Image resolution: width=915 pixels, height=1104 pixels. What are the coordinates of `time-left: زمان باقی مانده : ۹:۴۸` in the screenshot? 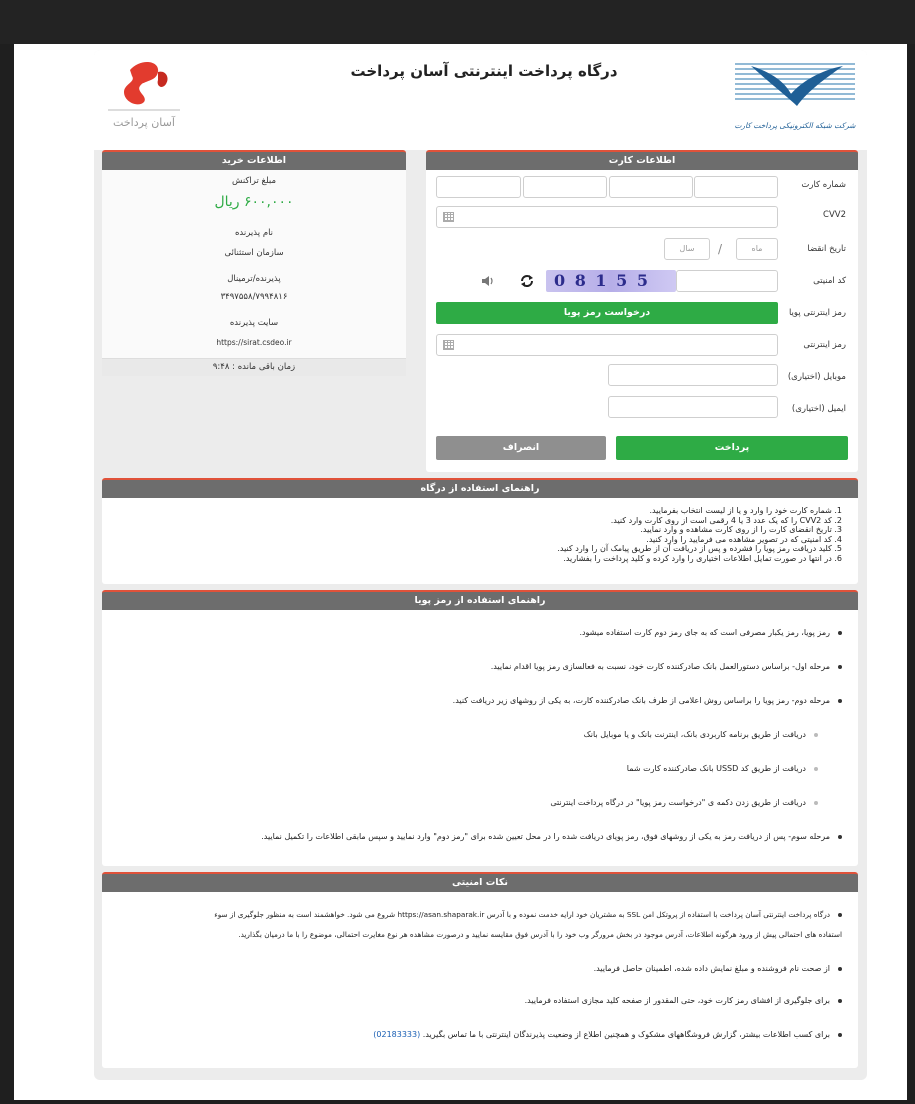 It's located at (254, 367).